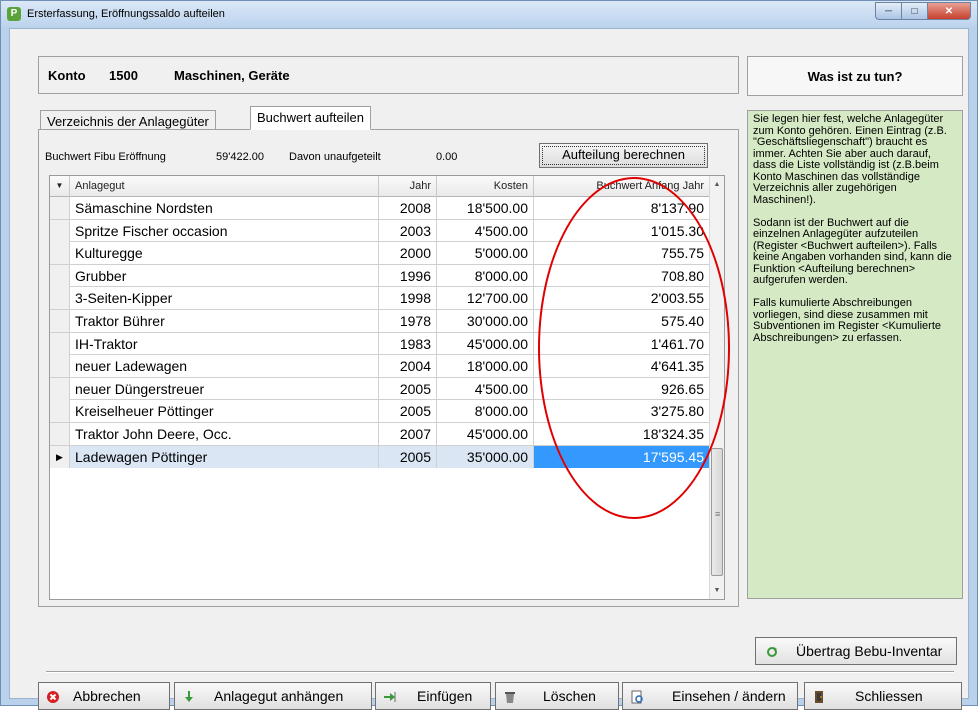  I want to click on scroll-down-icon: ▼, so click(717, 590).